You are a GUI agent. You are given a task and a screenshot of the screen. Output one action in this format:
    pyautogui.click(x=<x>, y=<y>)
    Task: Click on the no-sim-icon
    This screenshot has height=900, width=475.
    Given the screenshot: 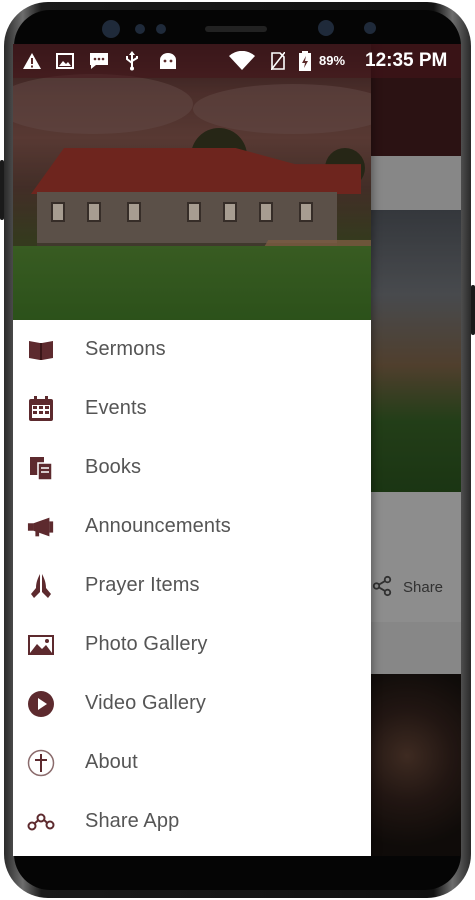 What is the action you would take?
    pyautogui.click(x=278, y=61)
    